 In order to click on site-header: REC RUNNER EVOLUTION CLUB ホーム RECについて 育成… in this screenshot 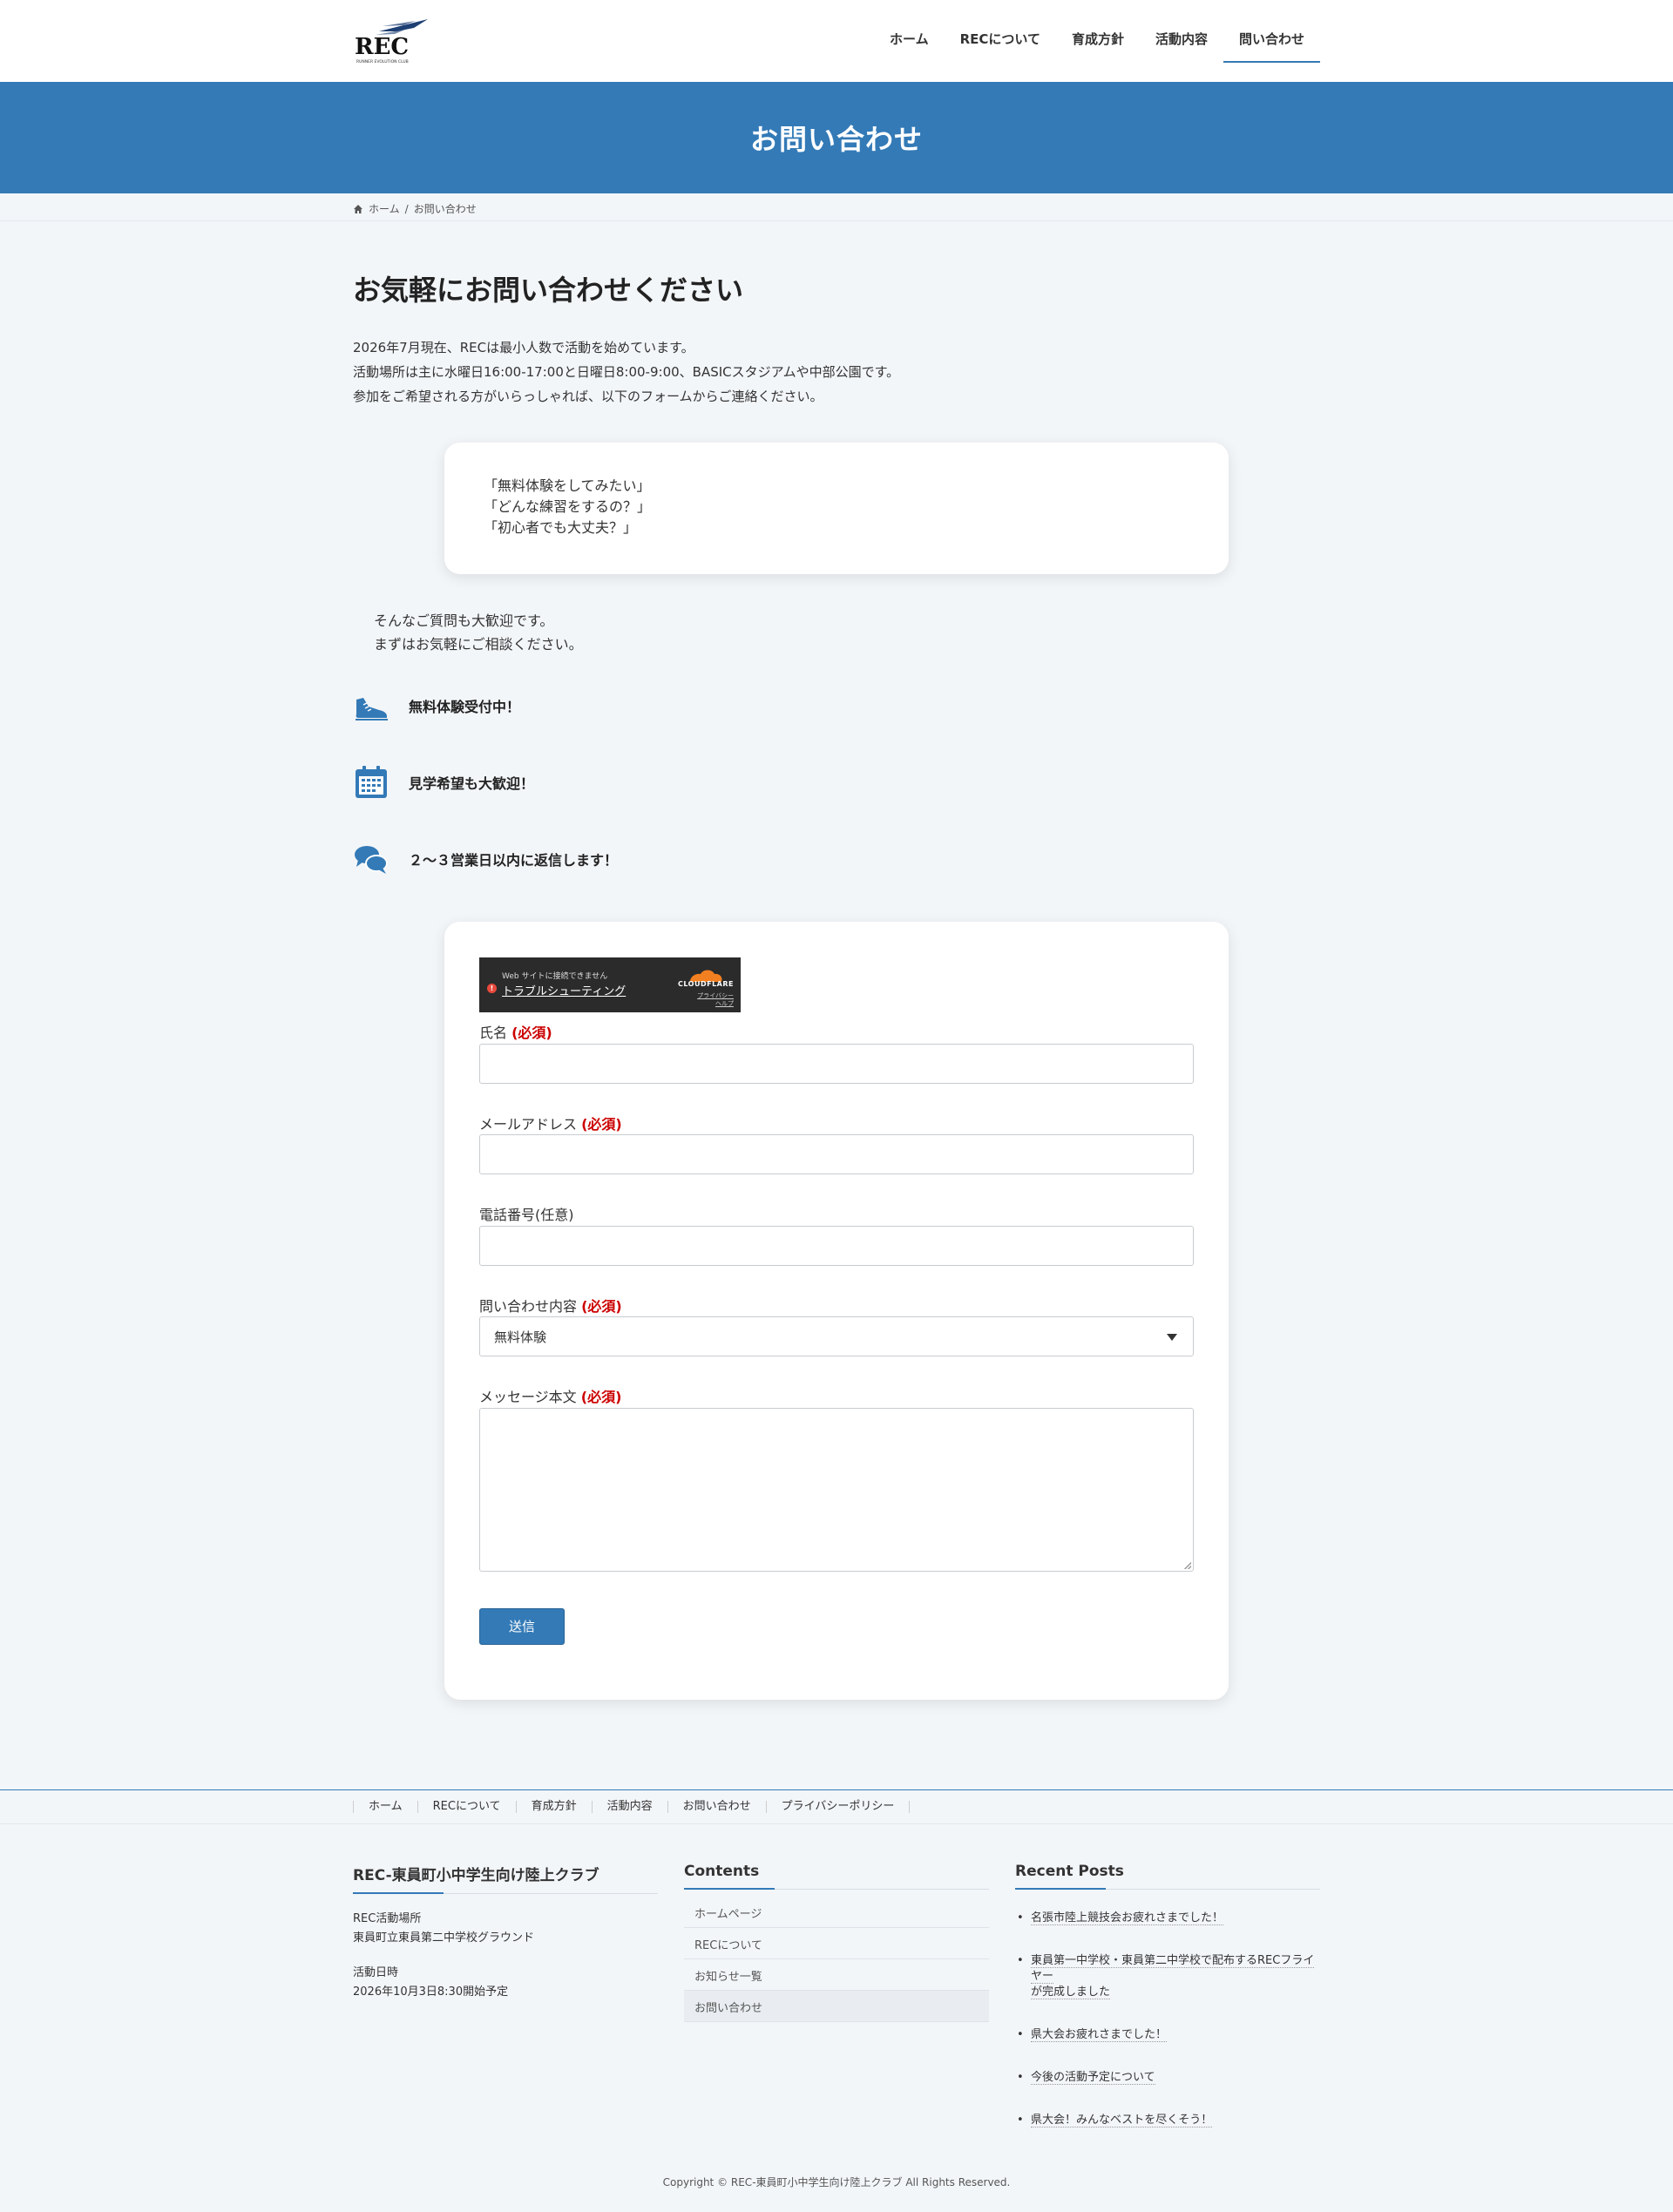, I will do `click(836, 41)`.